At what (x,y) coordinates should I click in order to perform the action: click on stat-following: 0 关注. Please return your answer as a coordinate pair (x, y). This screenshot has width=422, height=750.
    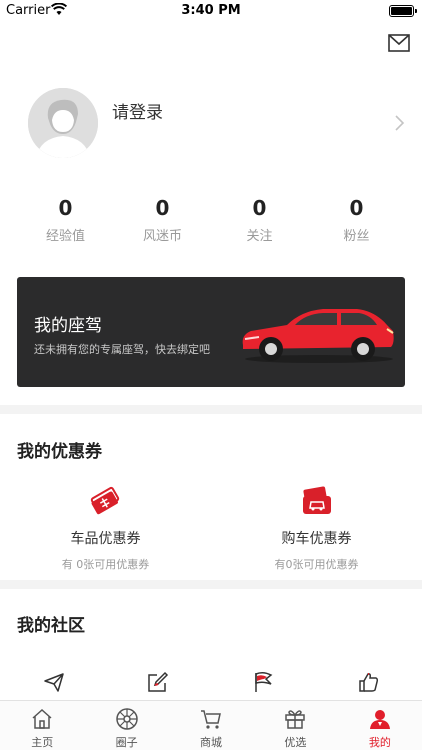
    Looking at the image, I should click on (259, 221).